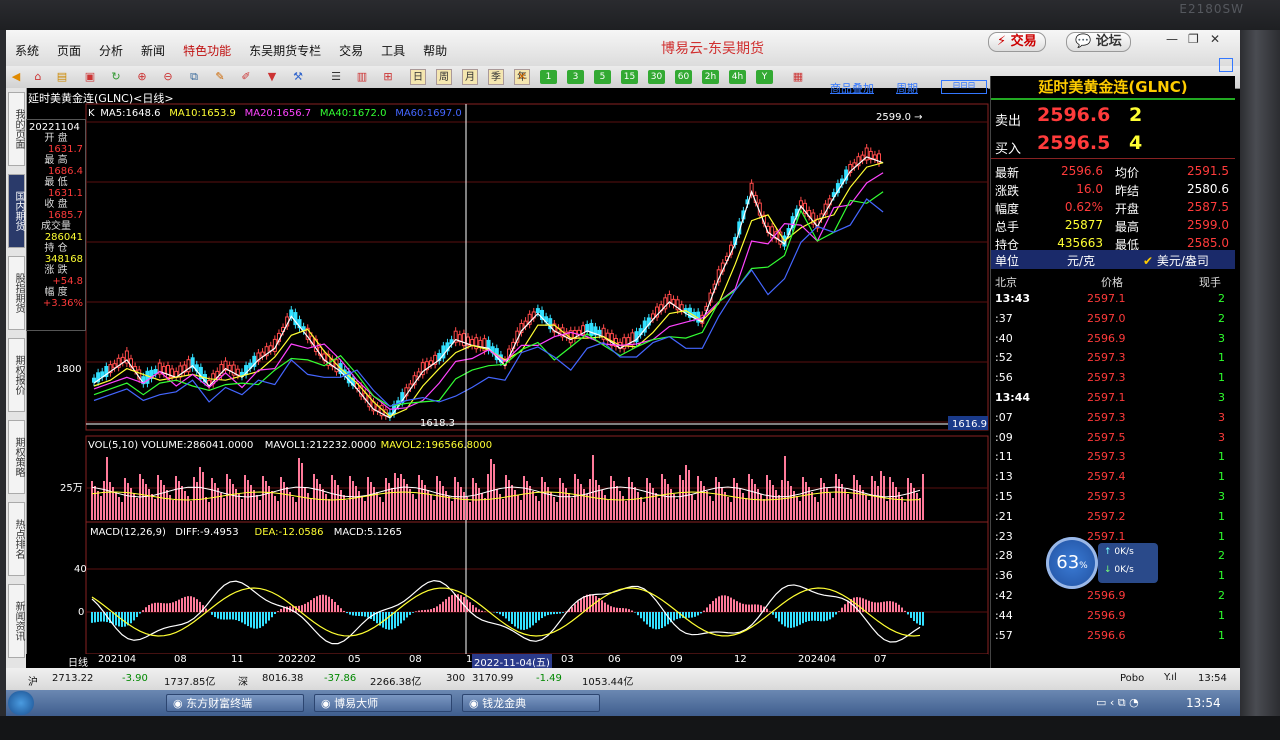 The width and height of the screenshot is (1280, 740). What do you see at coordinates (1113, 599) in the screenshot?
I see `tick-row: :42 2596.9 2` at bounding box center [1113, 599].